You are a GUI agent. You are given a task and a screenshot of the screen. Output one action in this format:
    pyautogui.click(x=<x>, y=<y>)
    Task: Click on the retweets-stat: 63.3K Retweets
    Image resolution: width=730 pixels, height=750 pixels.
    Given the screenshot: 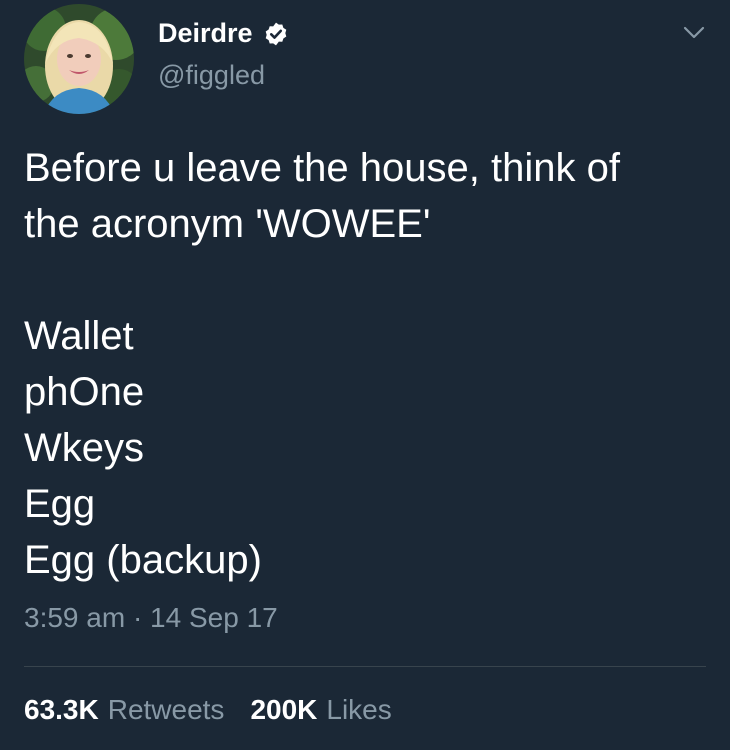 What is the action you would take?
    pyautogui.click(x=124, y=710)
    